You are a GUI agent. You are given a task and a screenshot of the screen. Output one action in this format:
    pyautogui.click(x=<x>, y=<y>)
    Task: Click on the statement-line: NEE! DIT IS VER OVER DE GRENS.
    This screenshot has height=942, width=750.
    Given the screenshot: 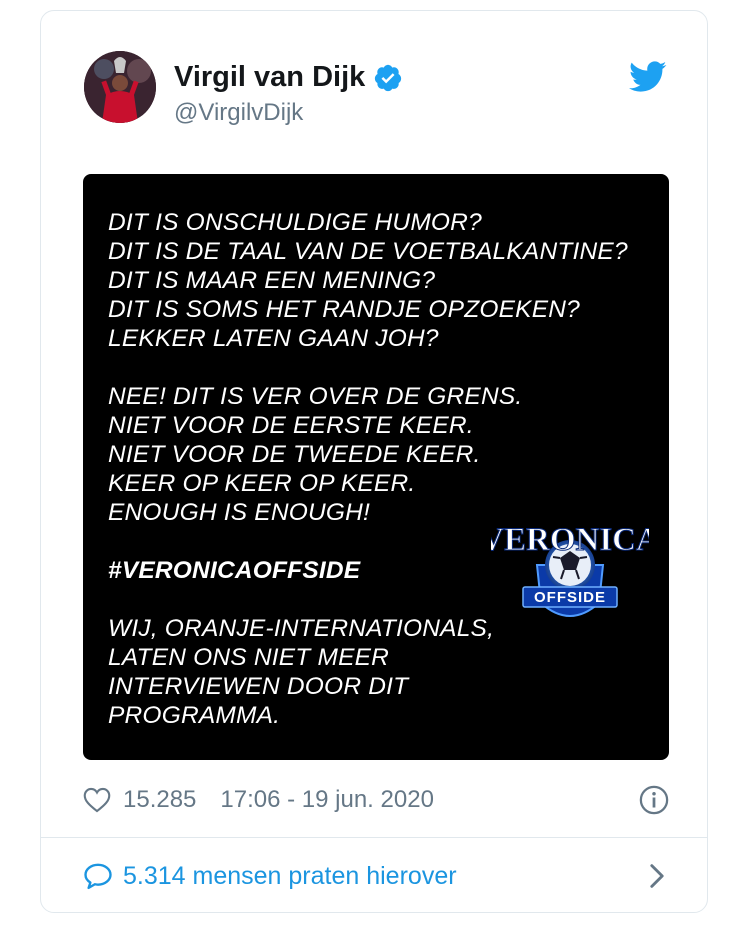 What is the action you would take?
    pyautogui.click(x=315, y=396)
    